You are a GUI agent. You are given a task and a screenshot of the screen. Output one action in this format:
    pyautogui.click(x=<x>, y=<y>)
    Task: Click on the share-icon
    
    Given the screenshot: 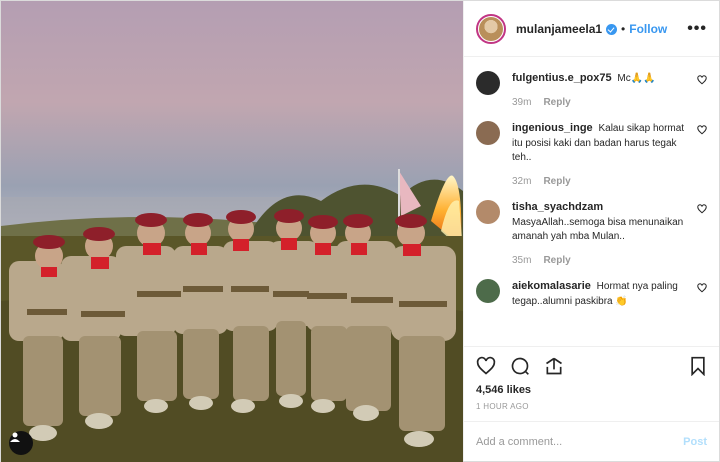 What is the action you would take?
    pyautogui.click(x=554, y=366)
    